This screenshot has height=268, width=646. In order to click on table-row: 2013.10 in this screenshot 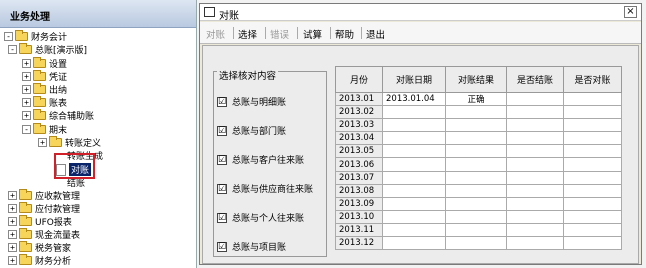, I will do `click(478, 216)`.